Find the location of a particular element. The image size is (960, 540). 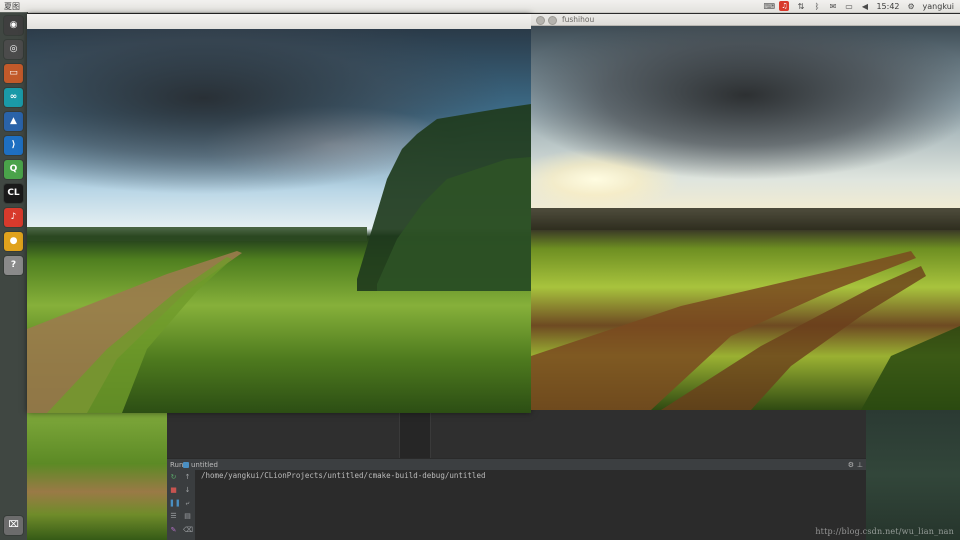

keyboard-icon: ⌨ is located at coordinates (769, 6).